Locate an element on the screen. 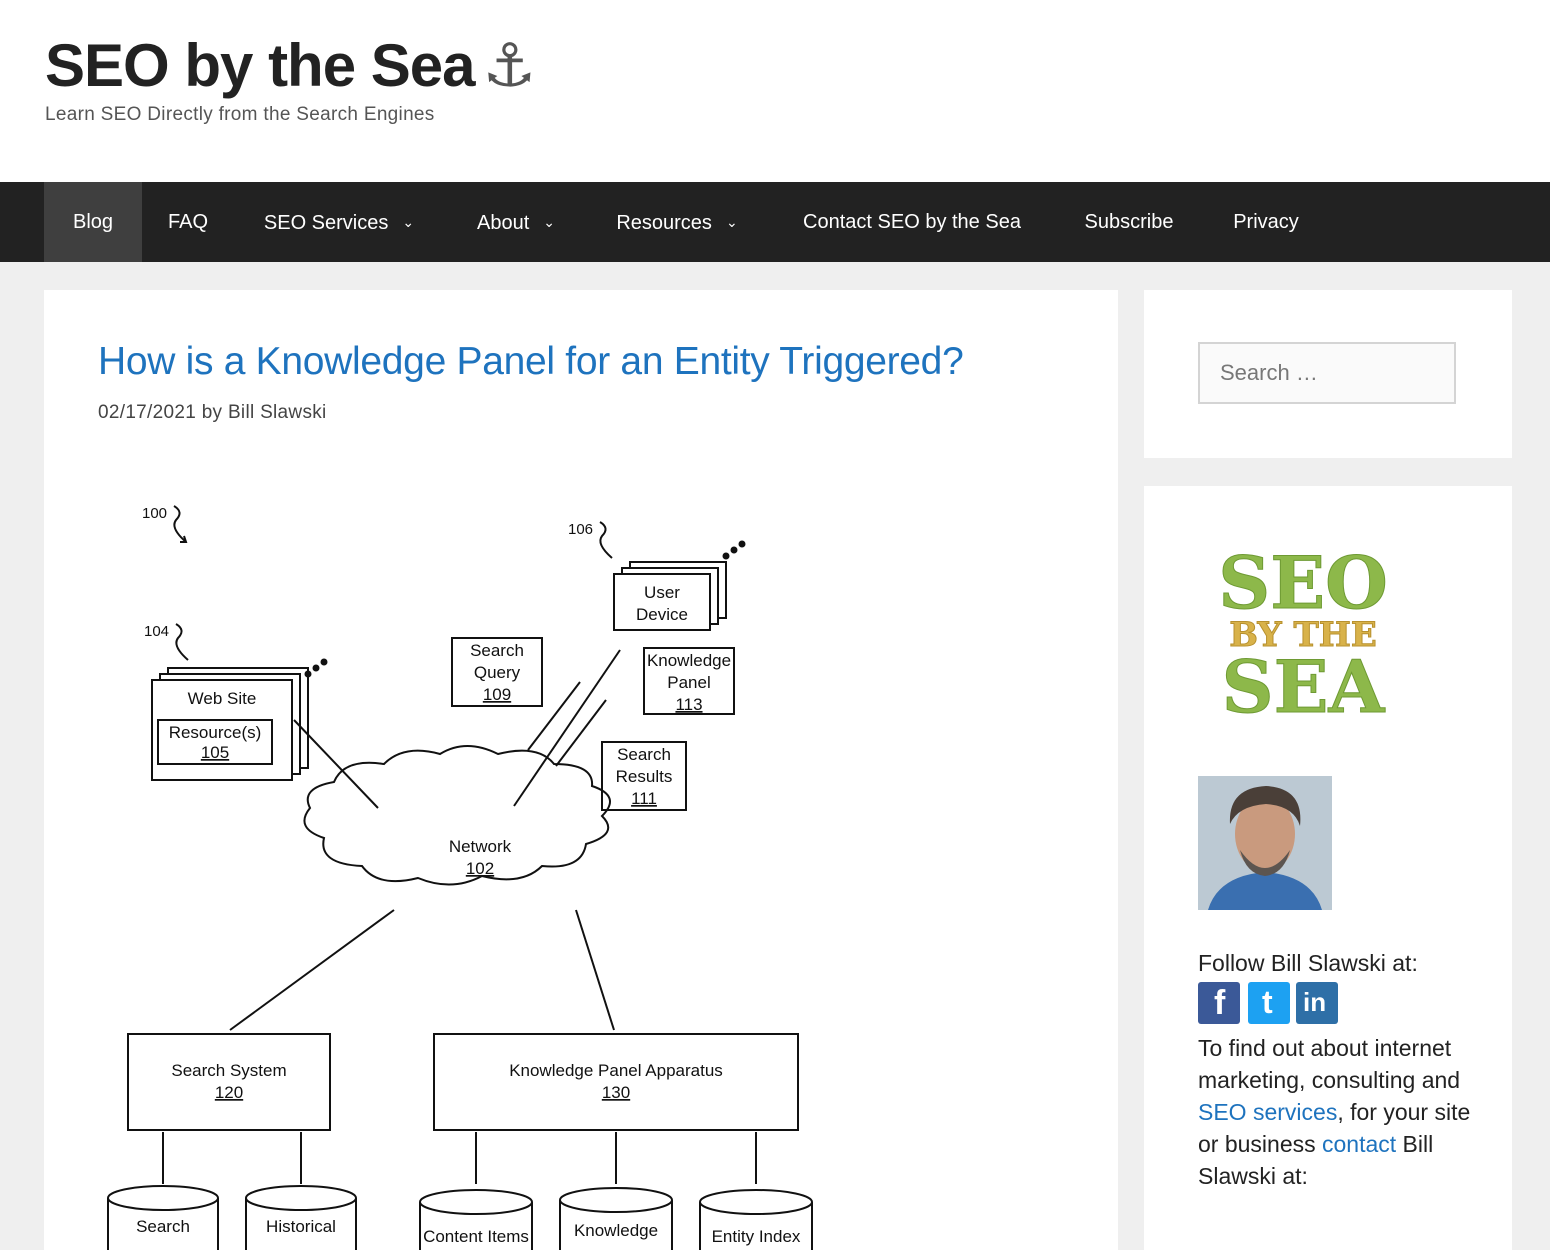 The width and height of the screenshot is (1550, 1250). search-query-num: 109 is located at coordinates (497, 694).